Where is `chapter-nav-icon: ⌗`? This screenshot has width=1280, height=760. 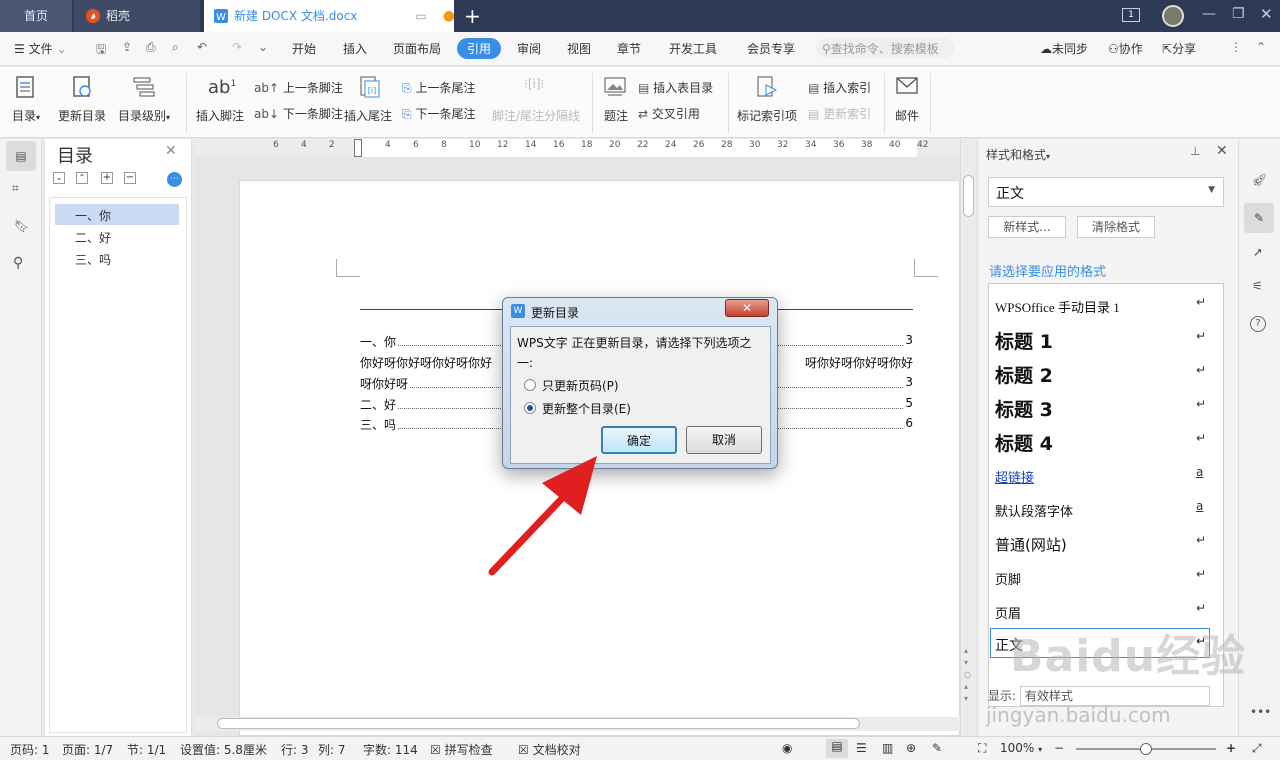 chapter-nav-icon: ⌗ is located at coordinates (15, 188).